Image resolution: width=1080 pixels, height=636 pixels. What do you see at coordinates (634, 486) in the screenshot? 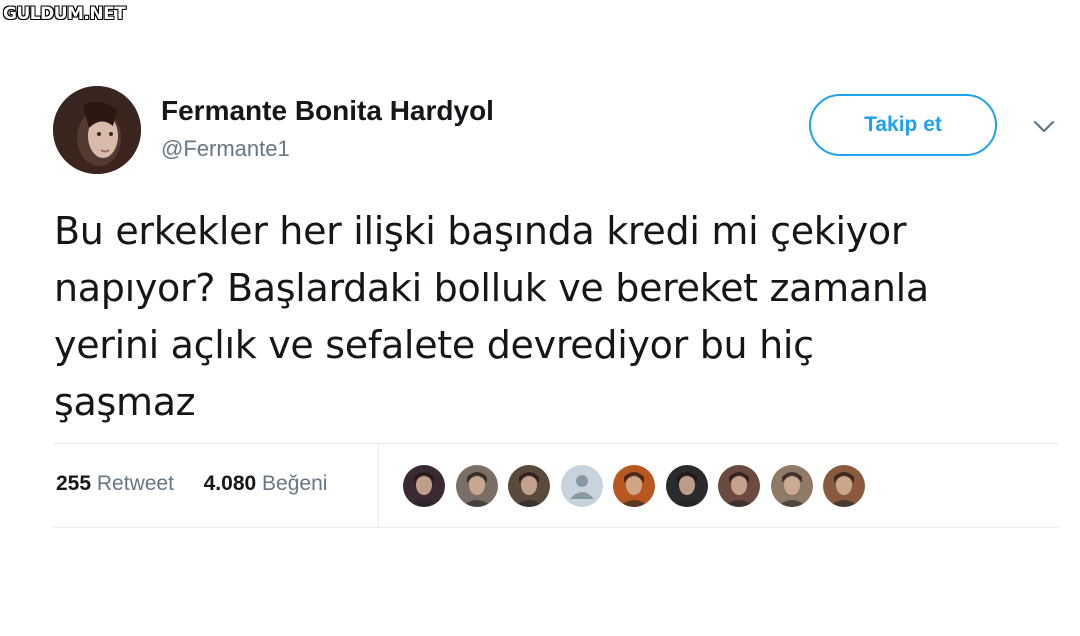
I see `woman-red-hair-avatar-icon` at bounding box center [634, 486].